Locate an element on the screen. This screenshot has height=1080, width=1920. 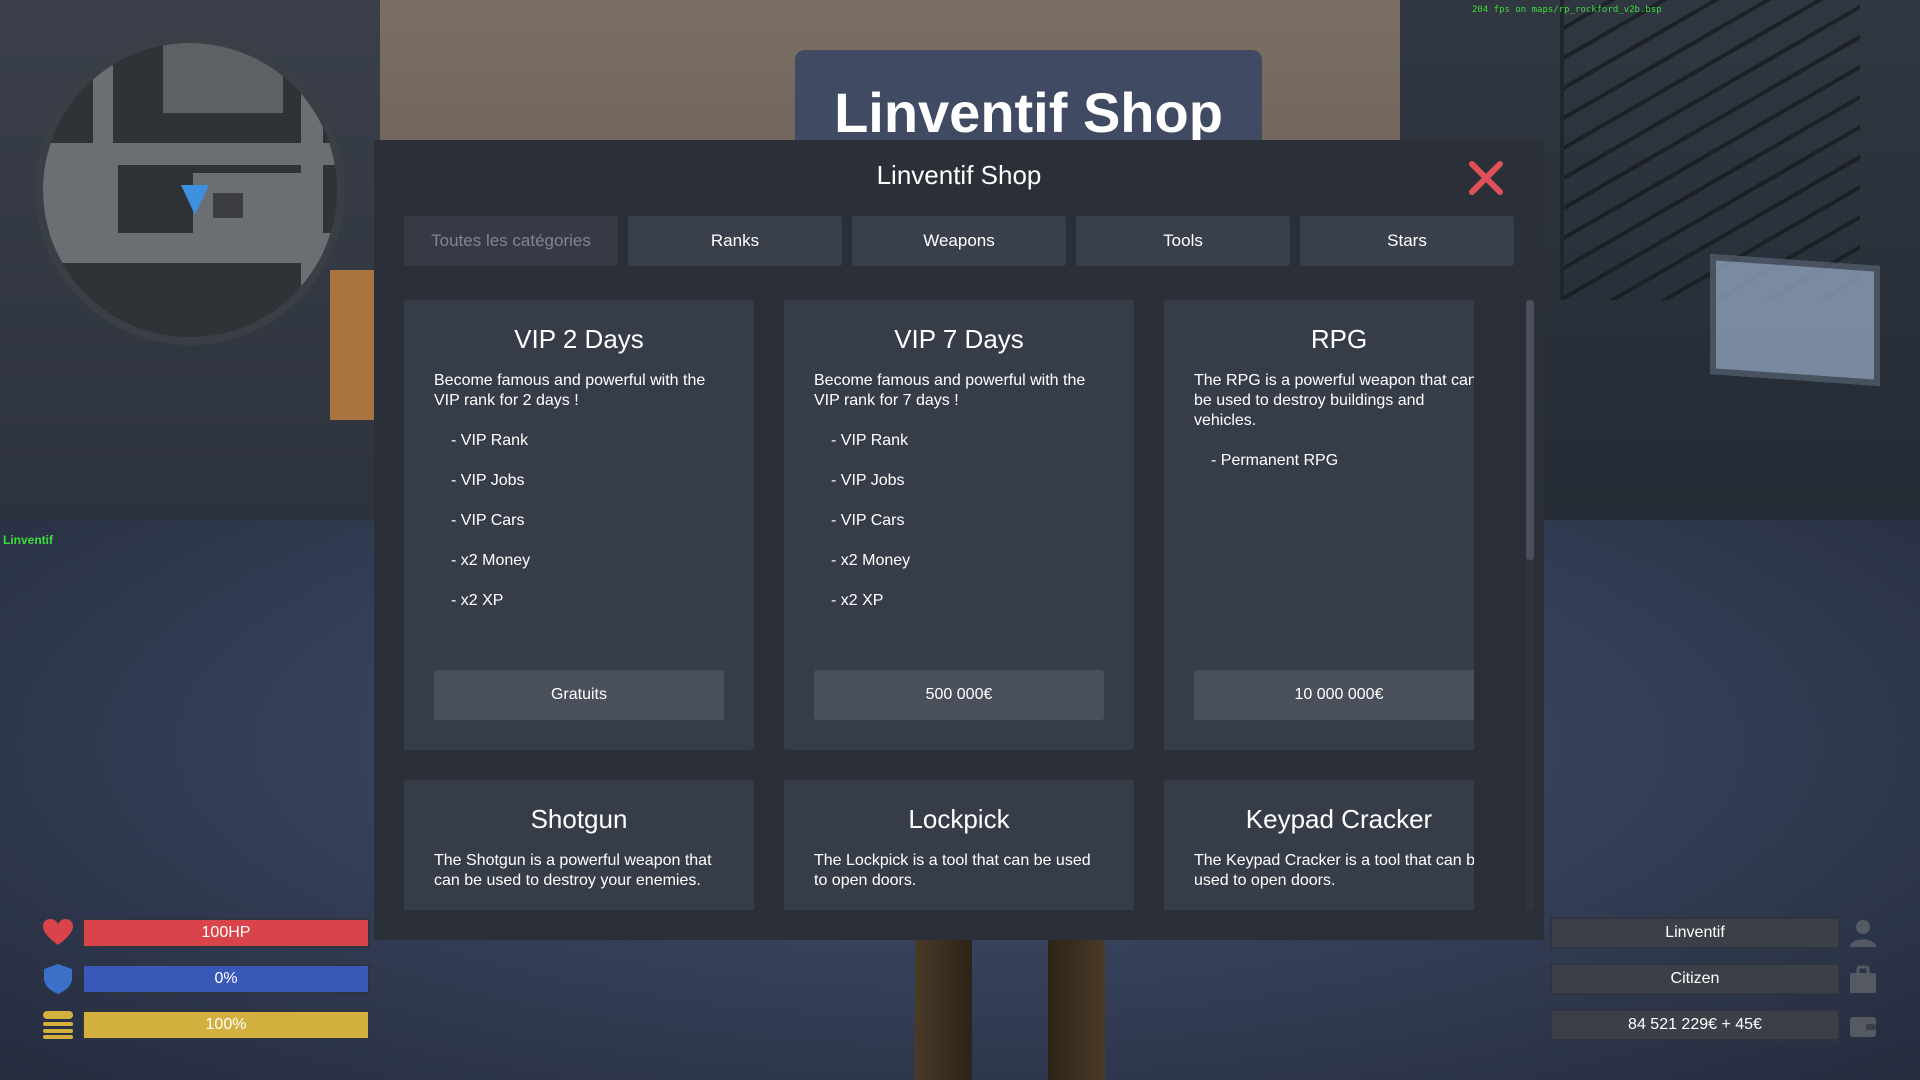
person-icon is located at coordinates (1863, 933).